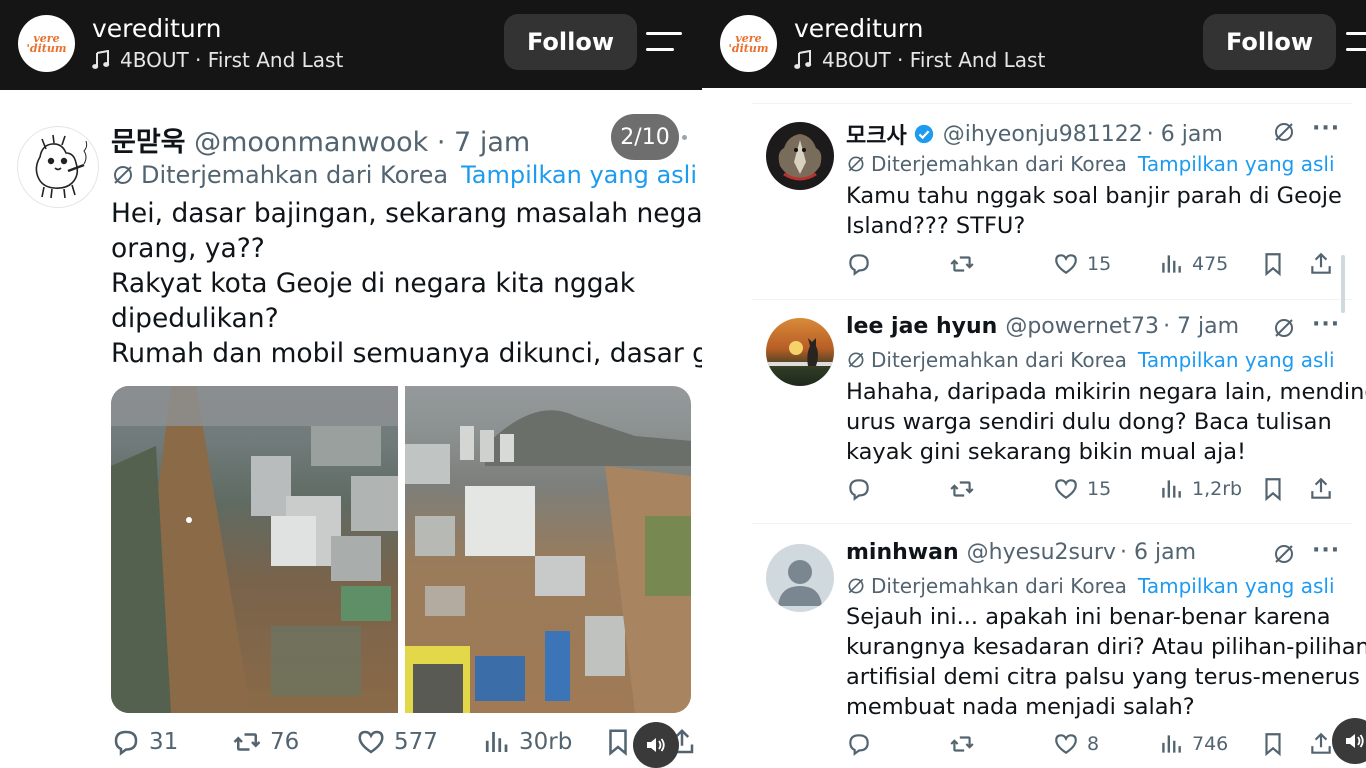 The image size is (1366, 768). What do you see at coordinates (1046, 452) in the screenshot?
I see `reply-text-line: kayak gini sekarang bikin mual aja!` at bounding box center [1046, 452].